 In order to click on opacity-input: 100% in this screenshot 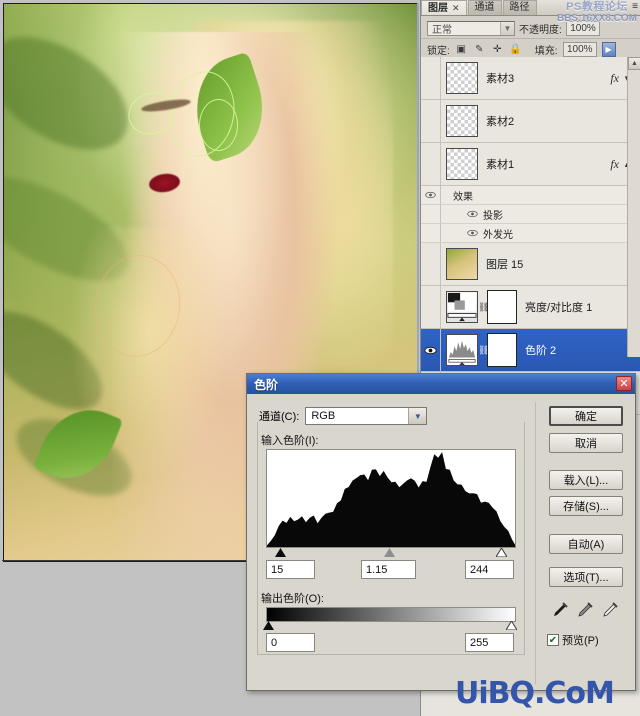, I will do `click(582, 28)`.